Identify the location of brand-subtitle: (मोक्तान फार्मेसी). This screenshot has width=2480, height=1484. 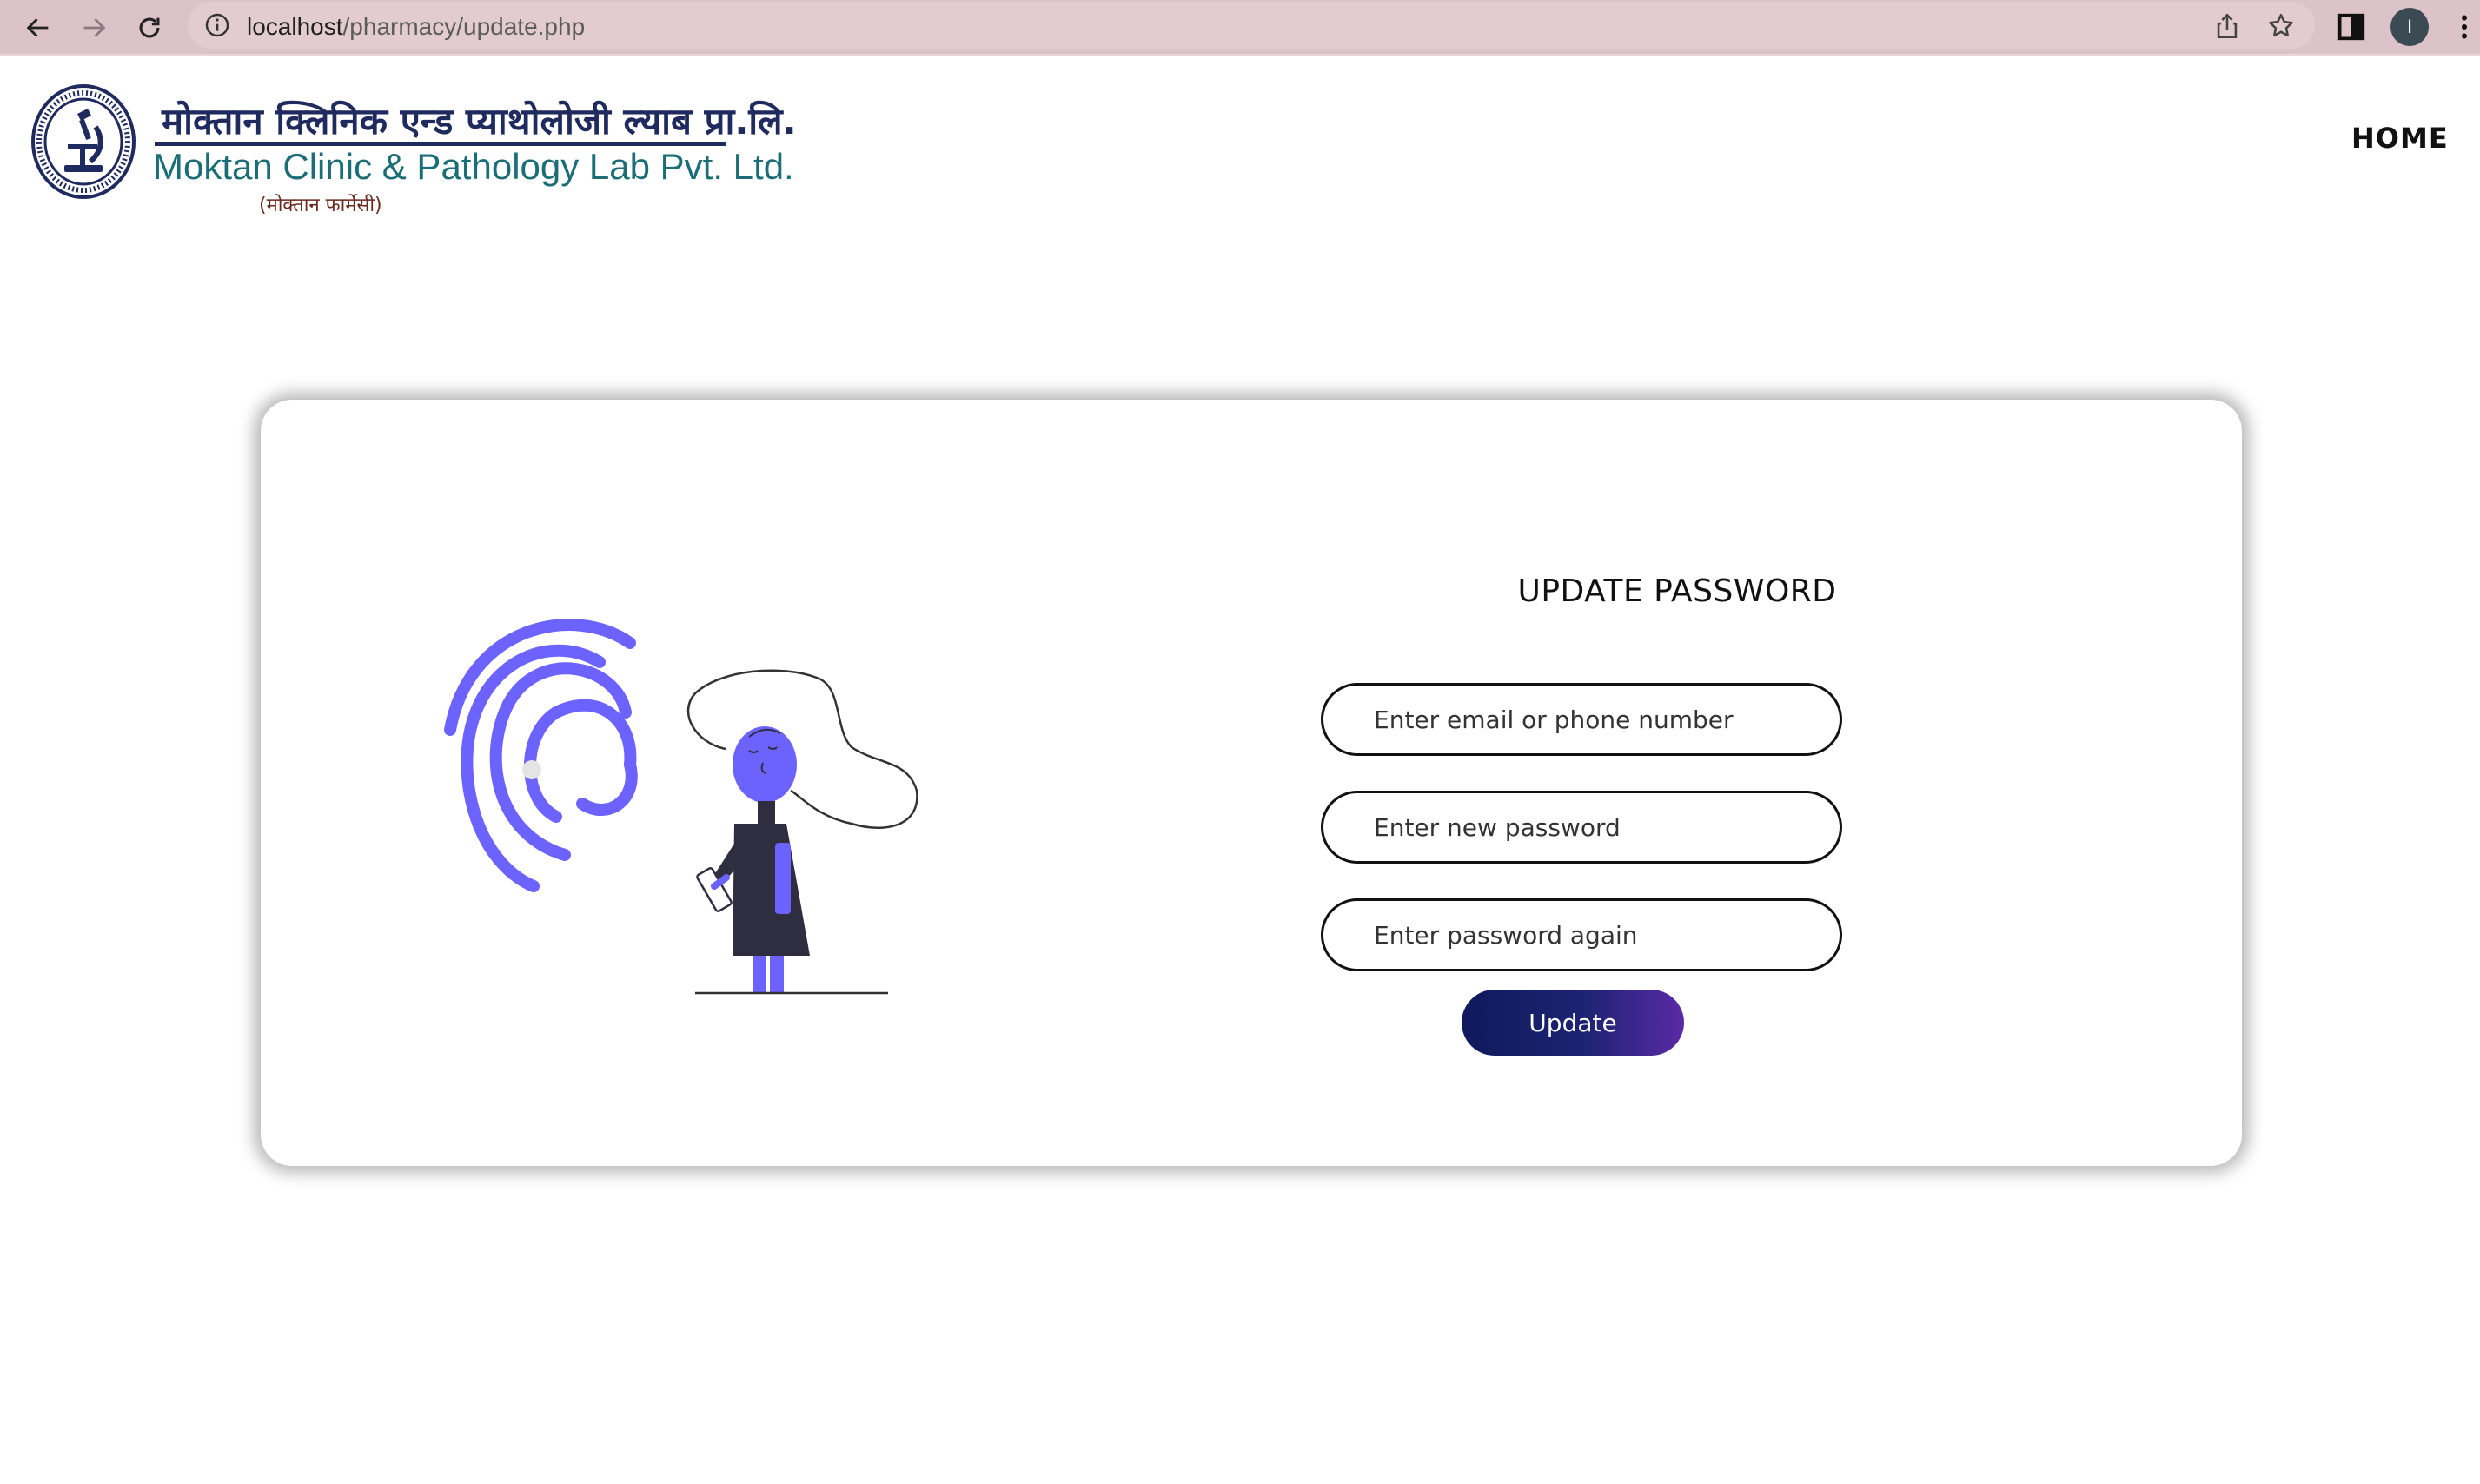
(321, 205).